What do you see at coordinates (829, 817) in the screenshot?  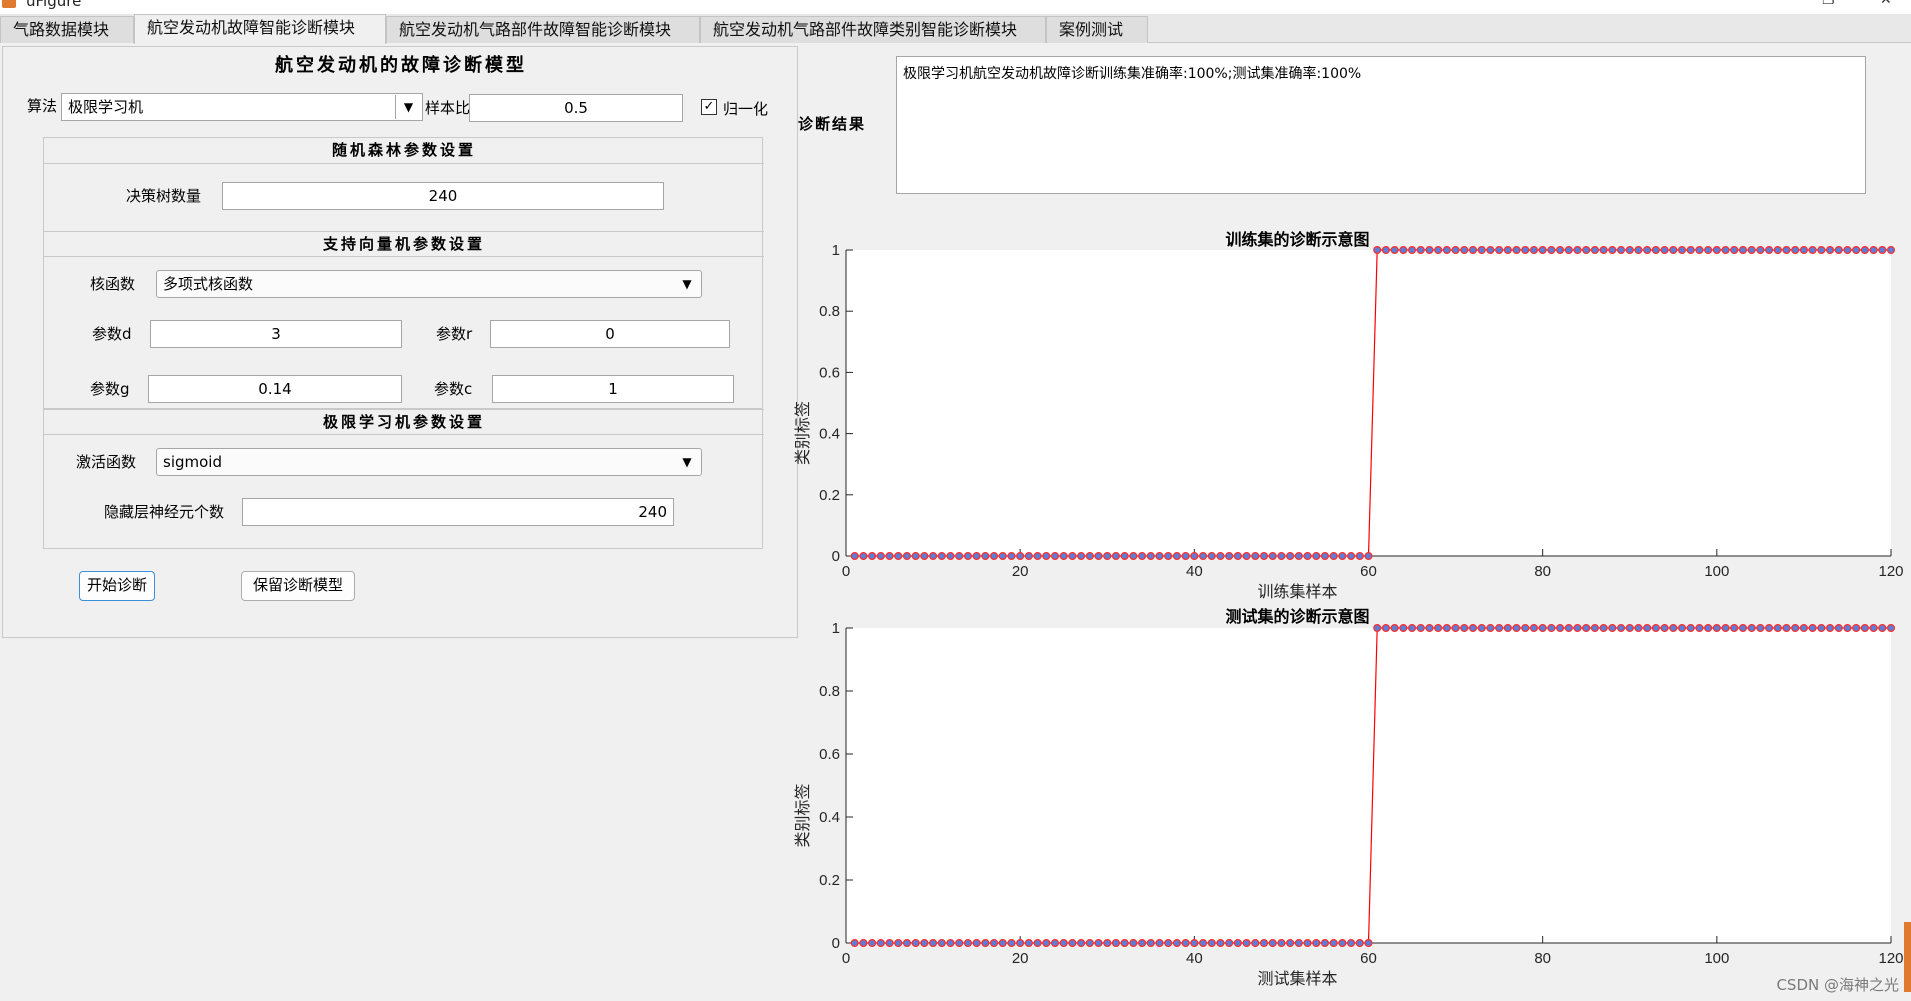 I see `y-tick-label: 0.4` at bounding box center [829, 817].